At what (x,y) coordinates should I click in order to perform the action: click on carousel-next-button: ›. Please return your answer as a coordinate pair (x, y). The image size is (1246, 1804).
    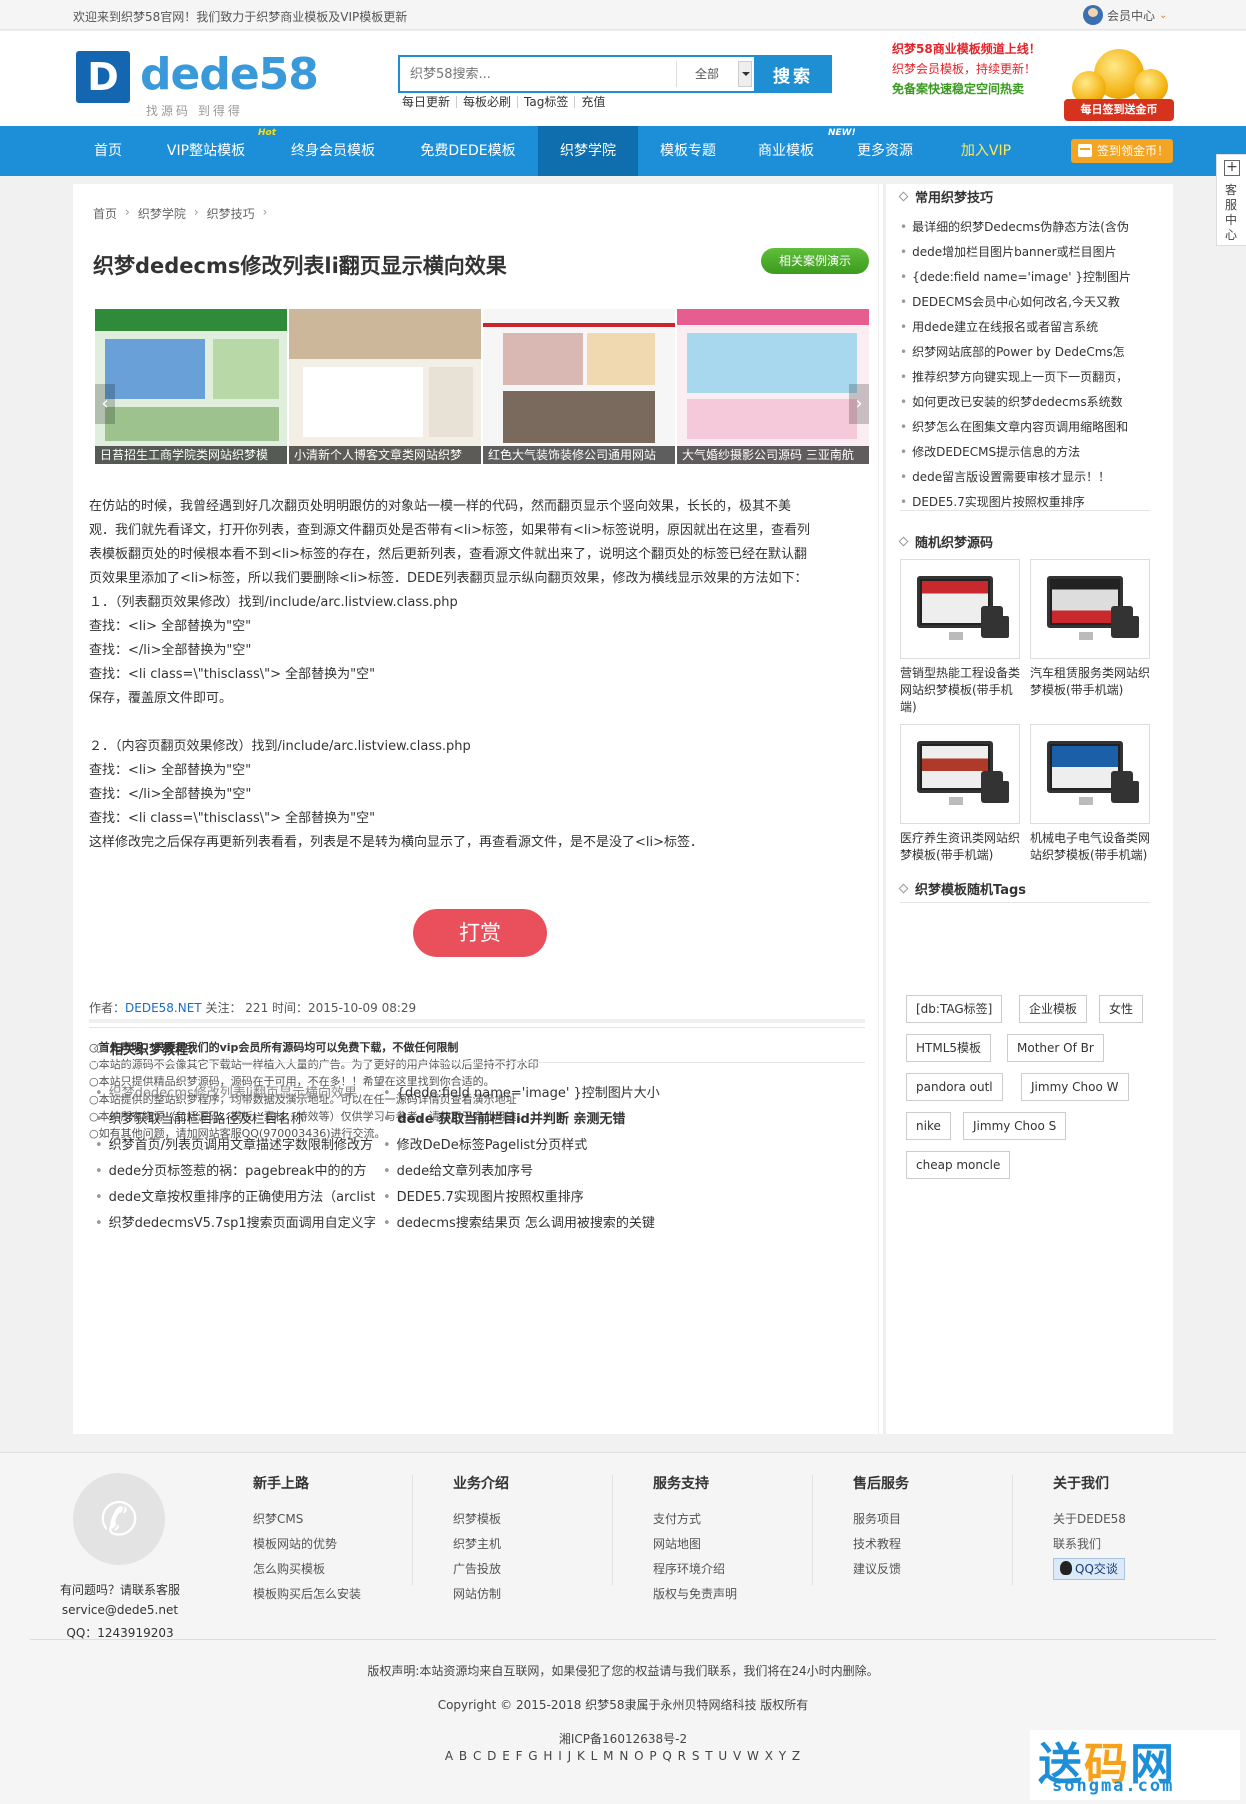
    Looking at the image, I should click on (859, 404).